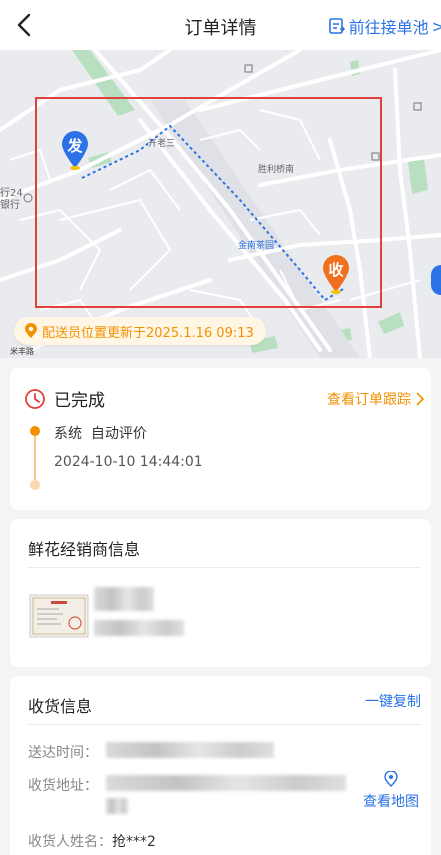 This screenshot has width=441, height=855. What do you see at coordinates (22, 351) in the screenshot?
I see `map-label: 米丰路` at bounding box center [22, 351].